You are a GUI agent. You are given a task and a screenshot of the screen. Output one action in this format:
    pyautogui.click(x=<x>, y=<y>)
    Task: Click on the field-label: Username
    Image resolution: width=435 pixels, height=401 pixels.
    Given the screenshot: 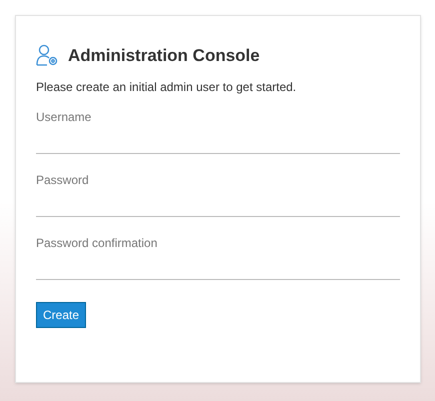 What is the action you would take?
    pyautogui.click(x=64, y=117)
    